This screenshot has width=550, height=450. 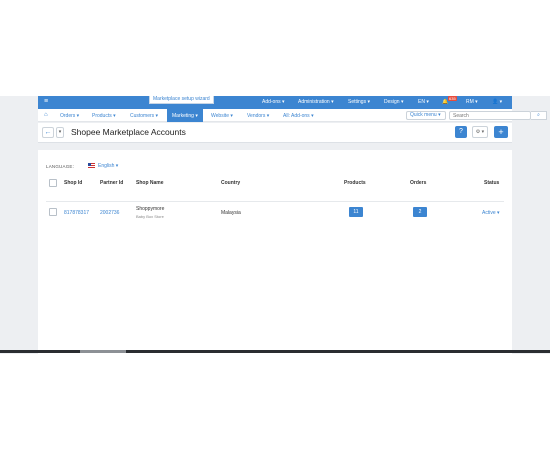 I want to click on quick-menu-button: Quick menu ▾, so click(x=426, y=115).